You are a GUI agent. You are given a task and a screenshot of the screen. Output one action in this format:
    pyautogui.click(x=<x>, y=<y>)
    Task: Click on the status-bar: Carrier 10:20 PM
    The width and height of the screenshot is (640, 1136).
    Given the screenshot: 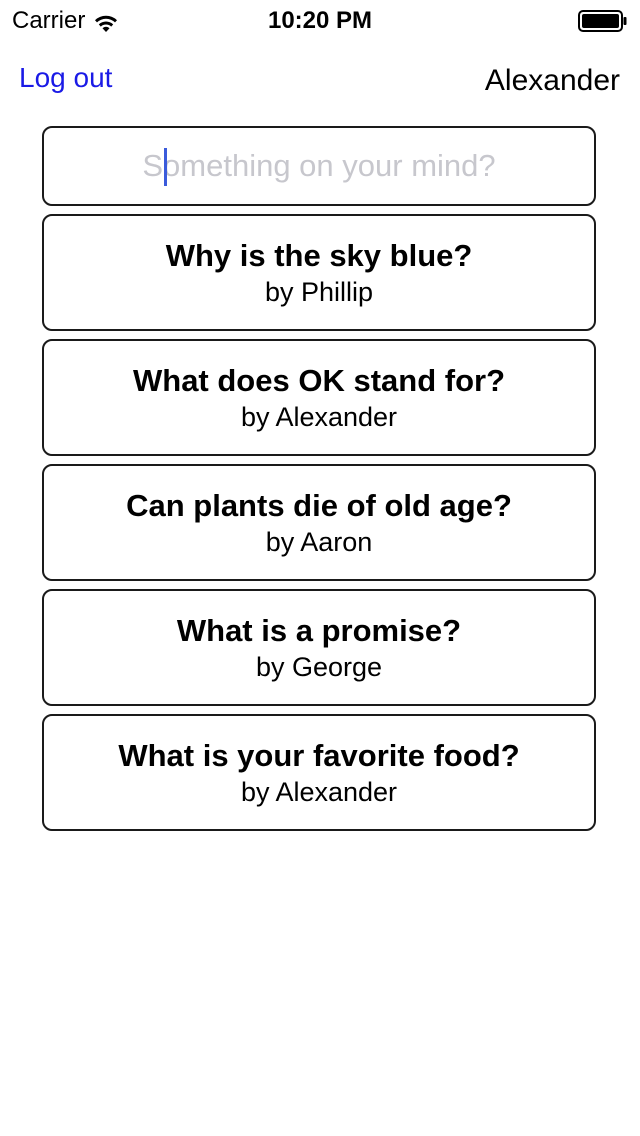 What is the action you would take?
    pyautogui.click(x=320, y=20)
    